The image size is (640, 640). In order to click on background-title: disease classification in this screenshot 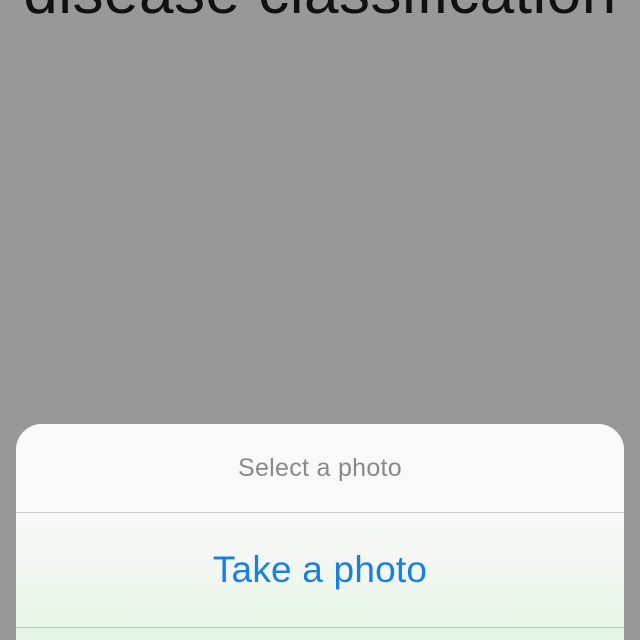, I will do `click(320, 12)`.